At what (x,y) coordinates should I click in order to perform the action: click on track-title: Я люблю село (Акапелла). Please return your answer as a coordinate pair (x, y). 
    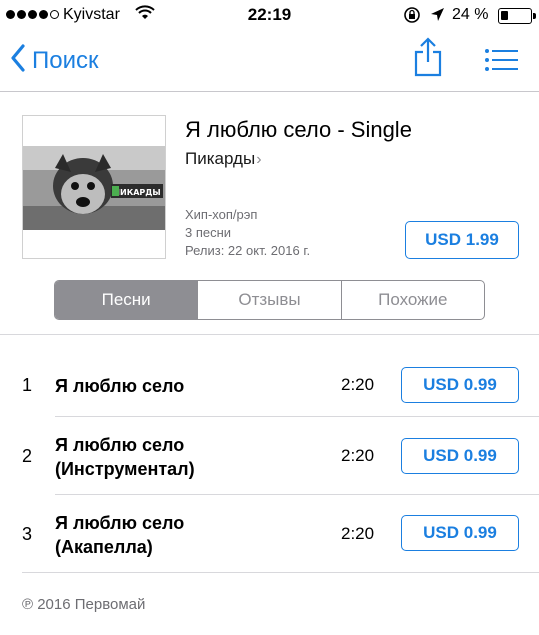
    Looking at the image, I should click on (119, 535).